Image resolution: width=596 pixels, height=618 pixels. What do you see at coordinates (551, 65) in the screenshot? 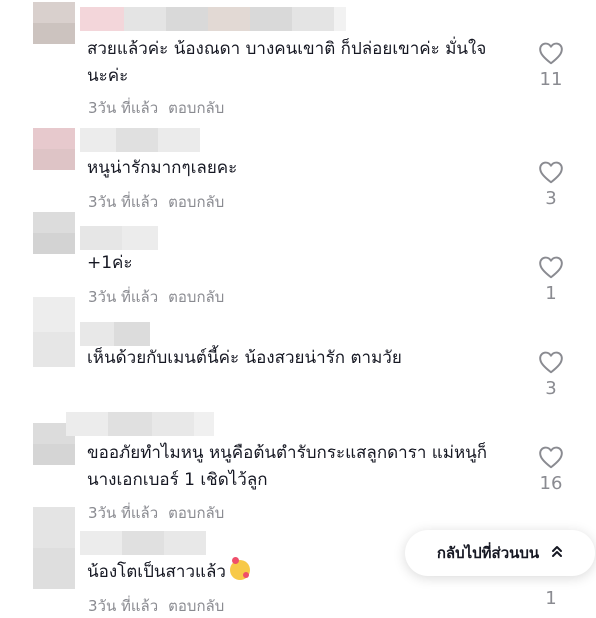
I see `like-button: 11` at bounding box center [551, 65].